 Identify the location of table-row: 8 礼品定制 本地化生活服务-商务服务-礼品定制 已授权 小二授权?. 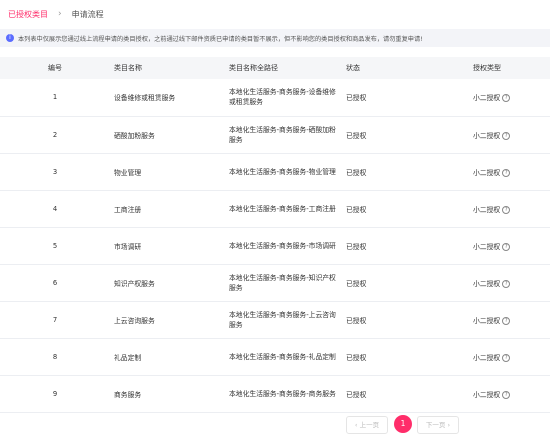
(275, 357).